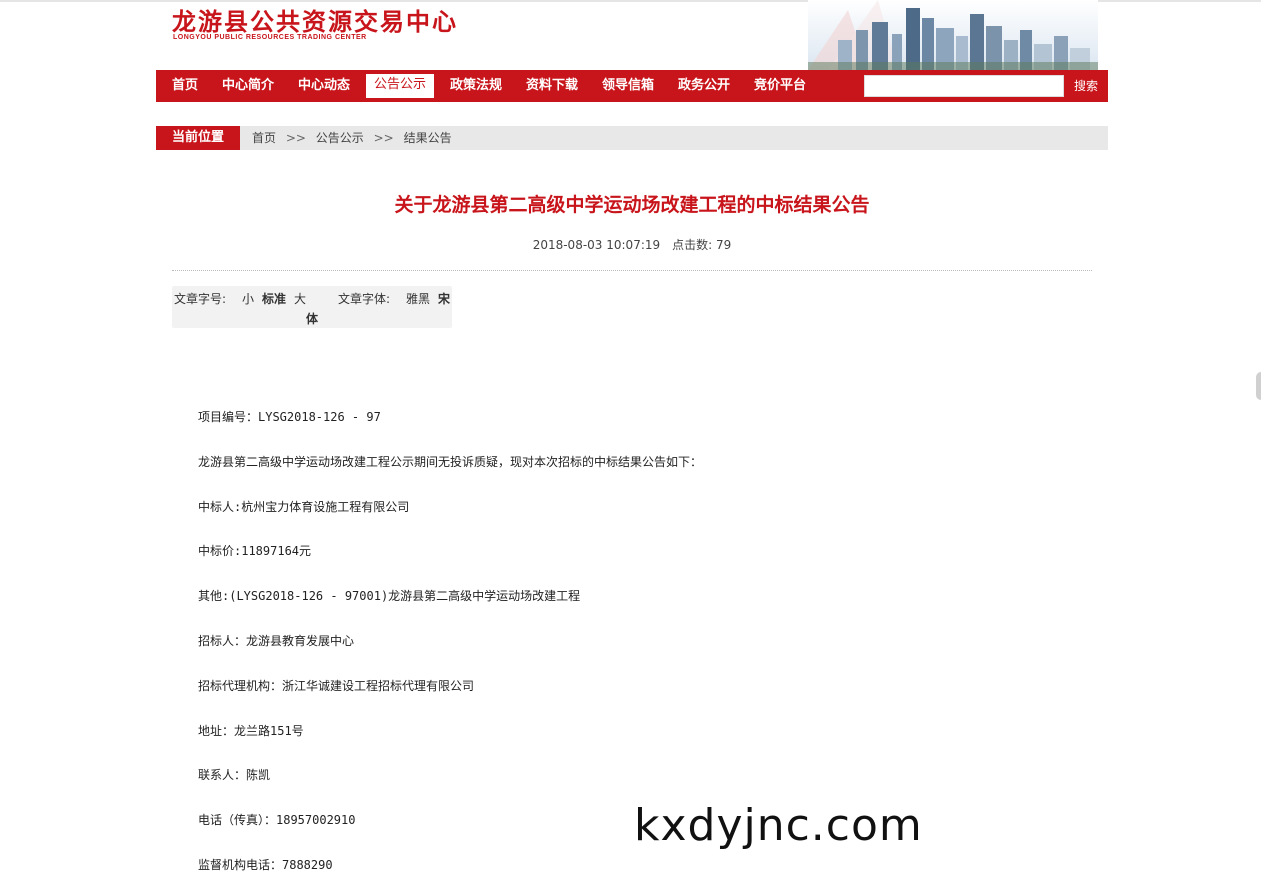 The width and height of the screenshot is (1261, 872). I want to click on paragraph-winner: 中标人:杭州宝力体育设施工程有限公司, so click(304, 506).